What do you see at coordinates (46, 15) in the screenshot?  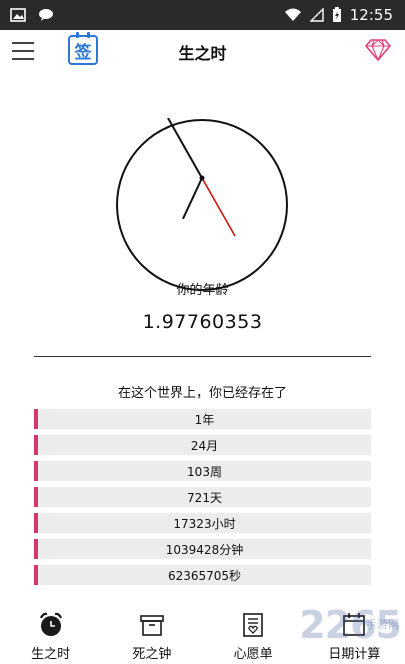 I see `chat-notification-icon` at bounding box center [46, 15].